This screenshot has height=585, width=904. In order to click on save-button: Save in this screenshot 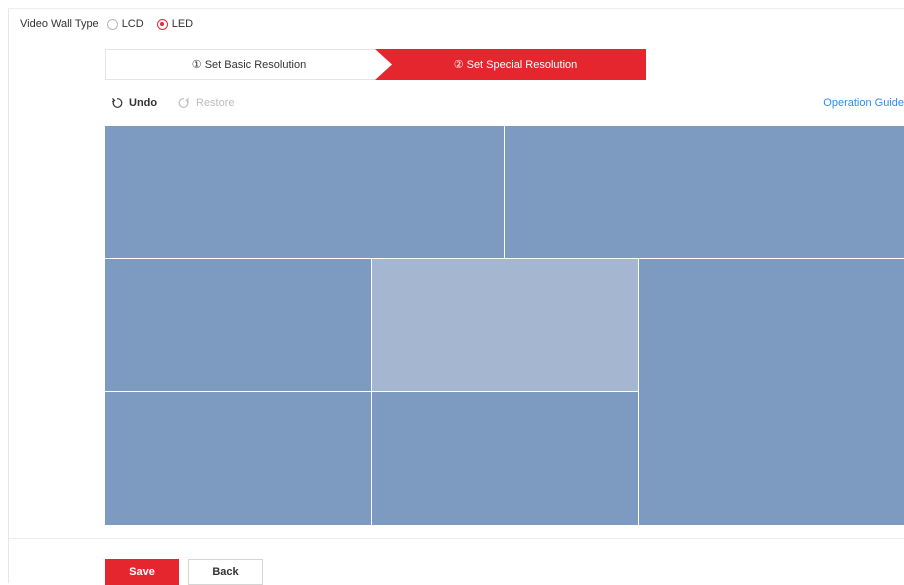, I will do `click(142, 572)`.